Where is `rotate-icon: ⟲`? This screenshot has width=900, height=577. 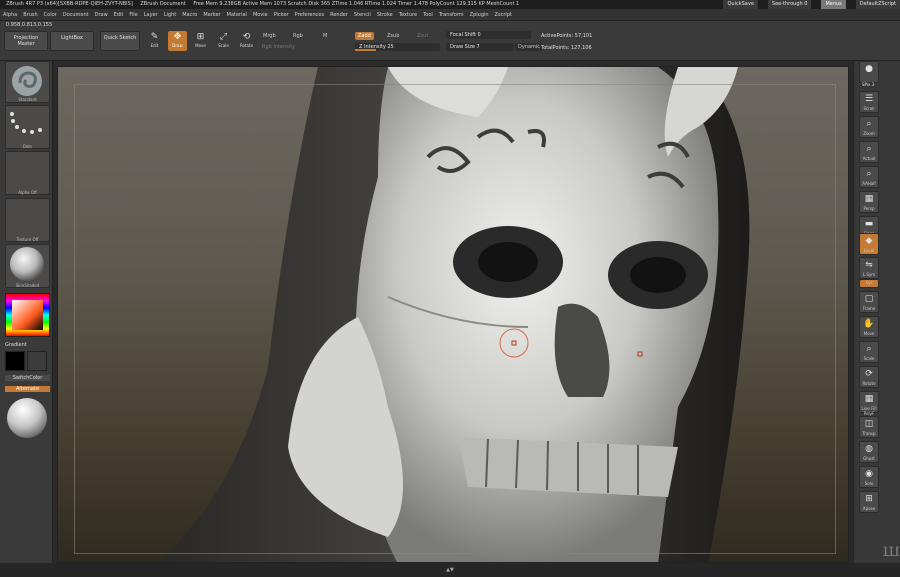
rotate-icon: ⟲ is located at coordinates (246, 37).